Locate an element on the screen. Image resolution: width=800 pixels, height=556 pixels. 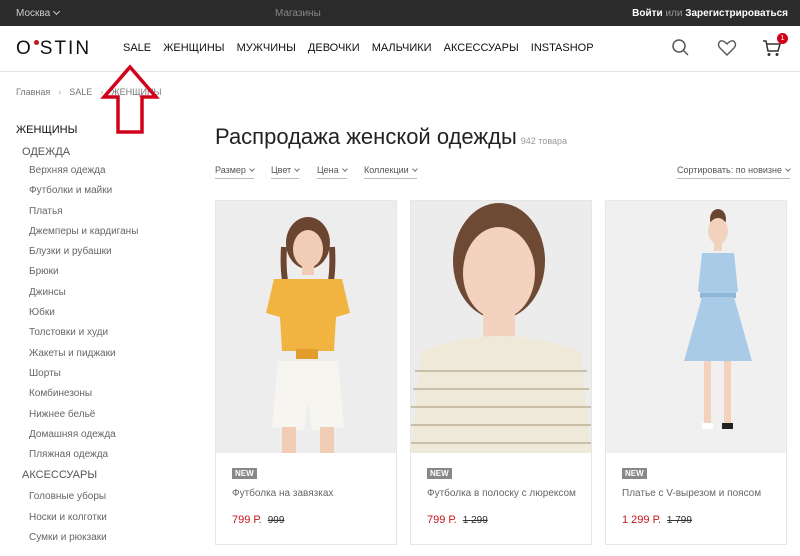
filter-label: Размер is located at coordinates (230, 170).